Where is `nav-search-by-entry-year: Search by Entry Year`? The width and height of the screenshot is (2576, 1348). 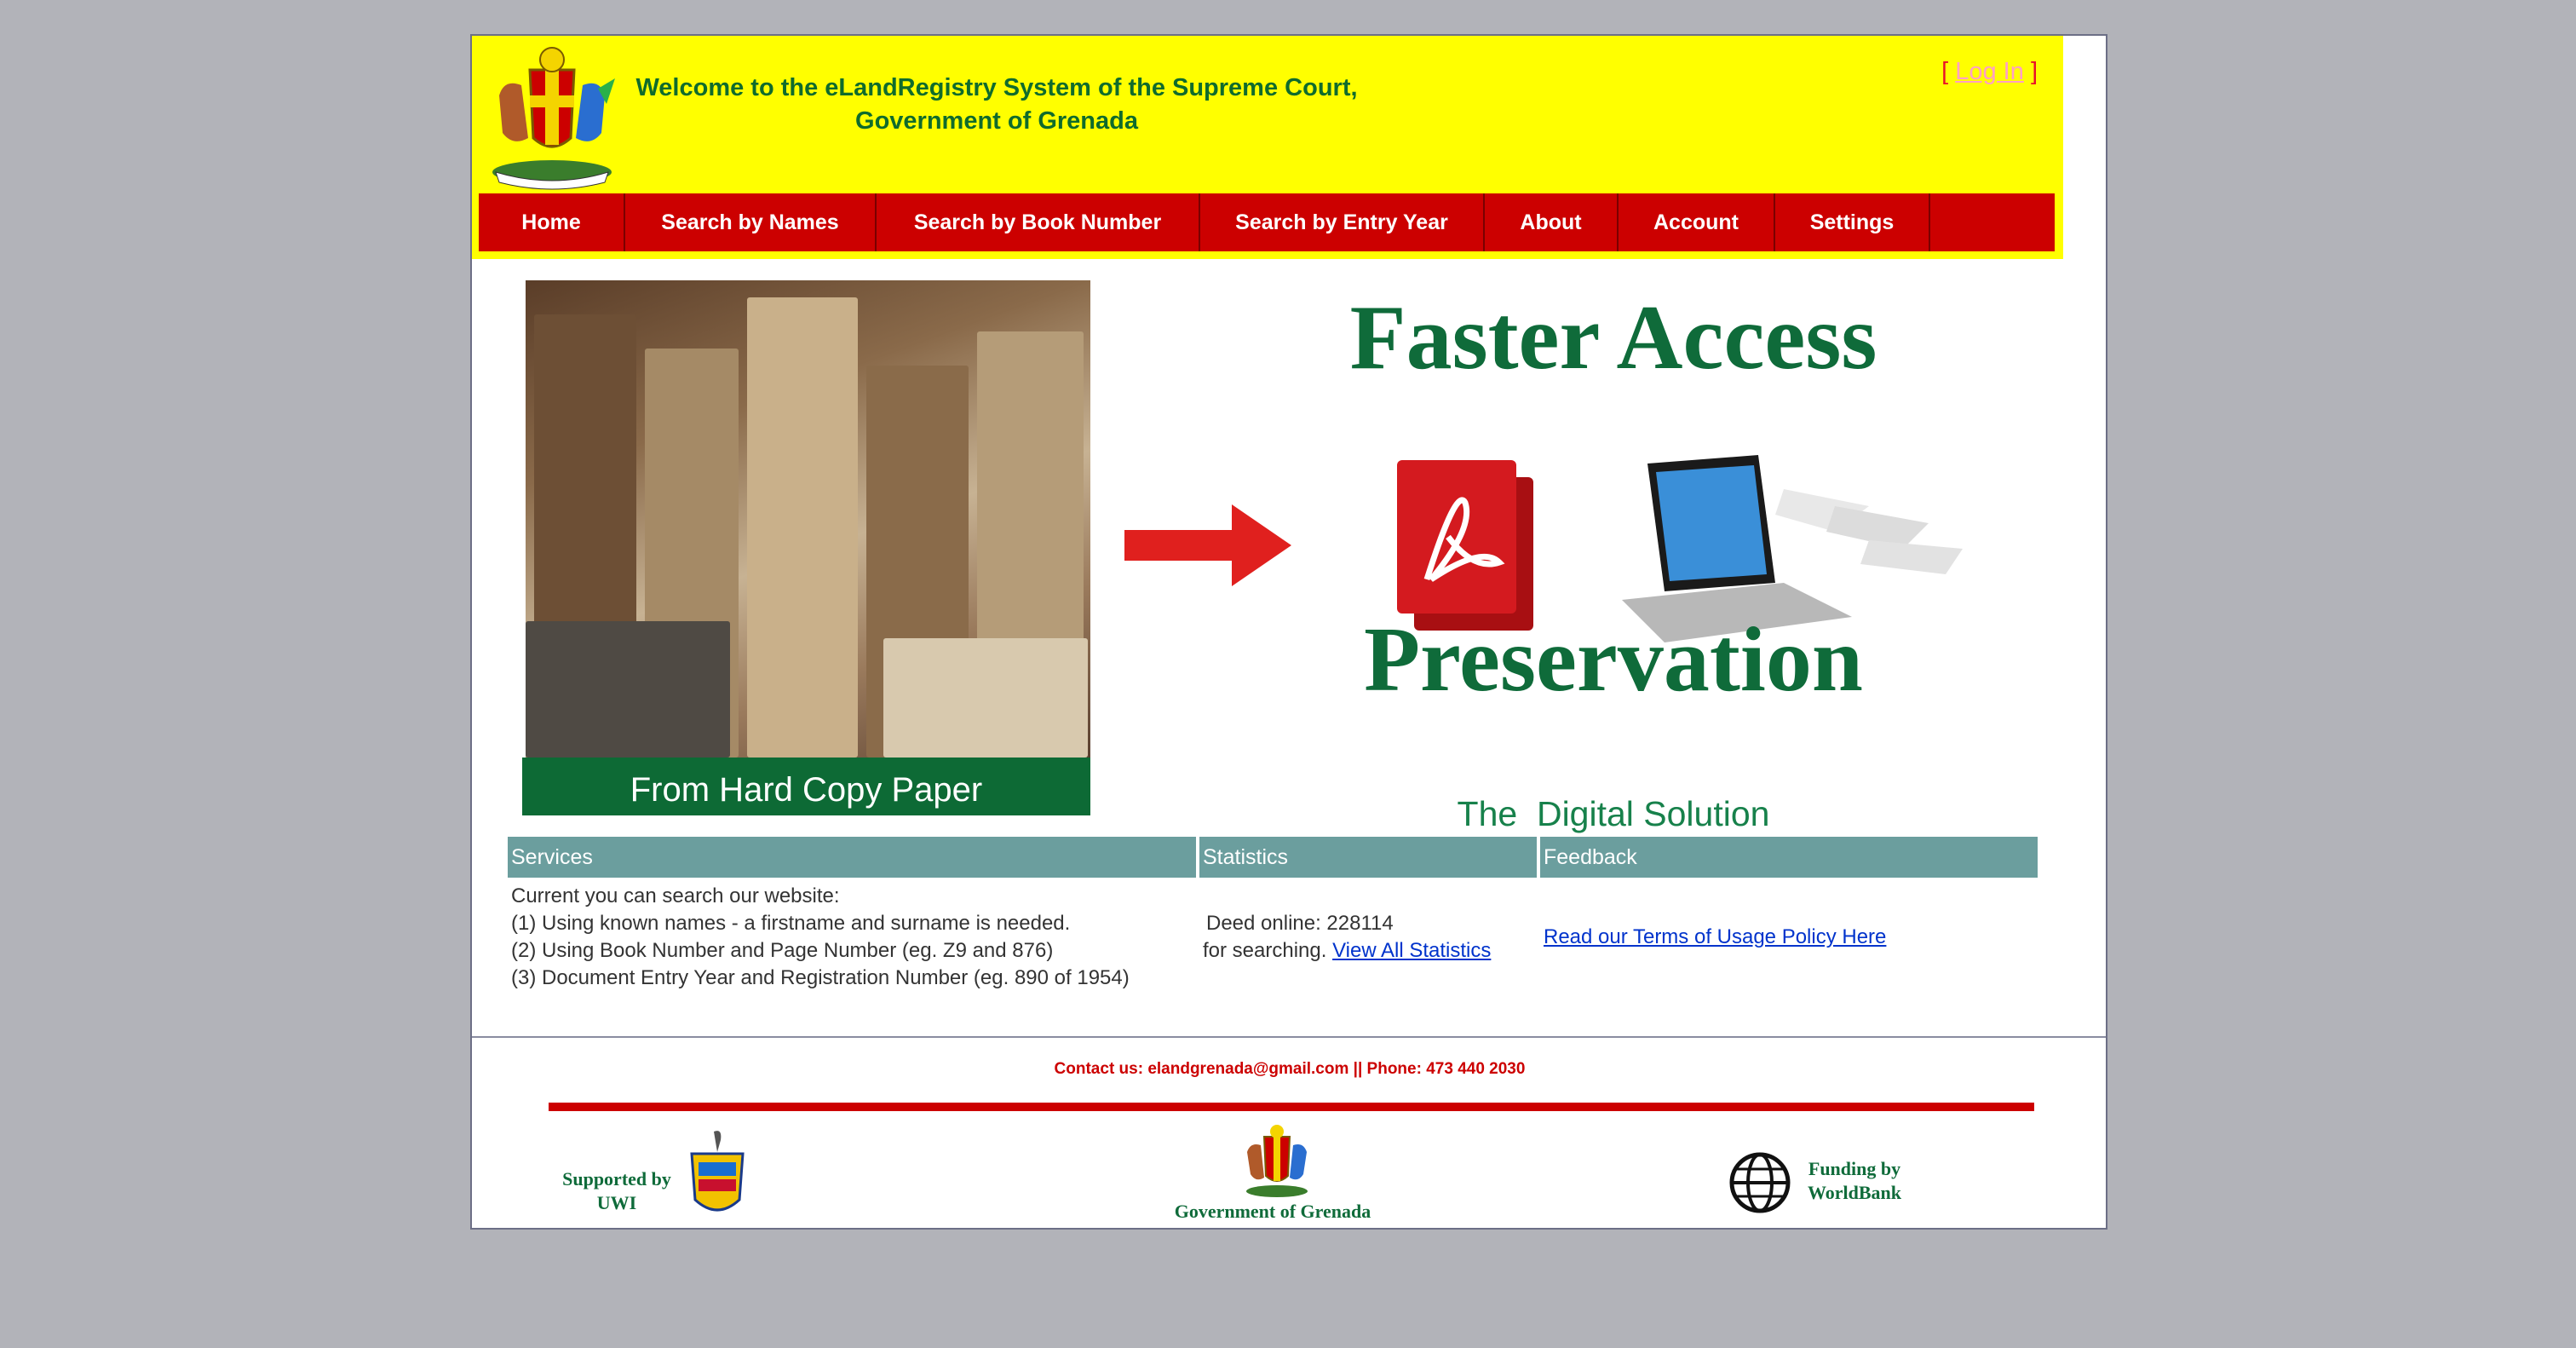 nav-search-by-entry-year: Search by Entry Year is located at coordinates (1342, 222).